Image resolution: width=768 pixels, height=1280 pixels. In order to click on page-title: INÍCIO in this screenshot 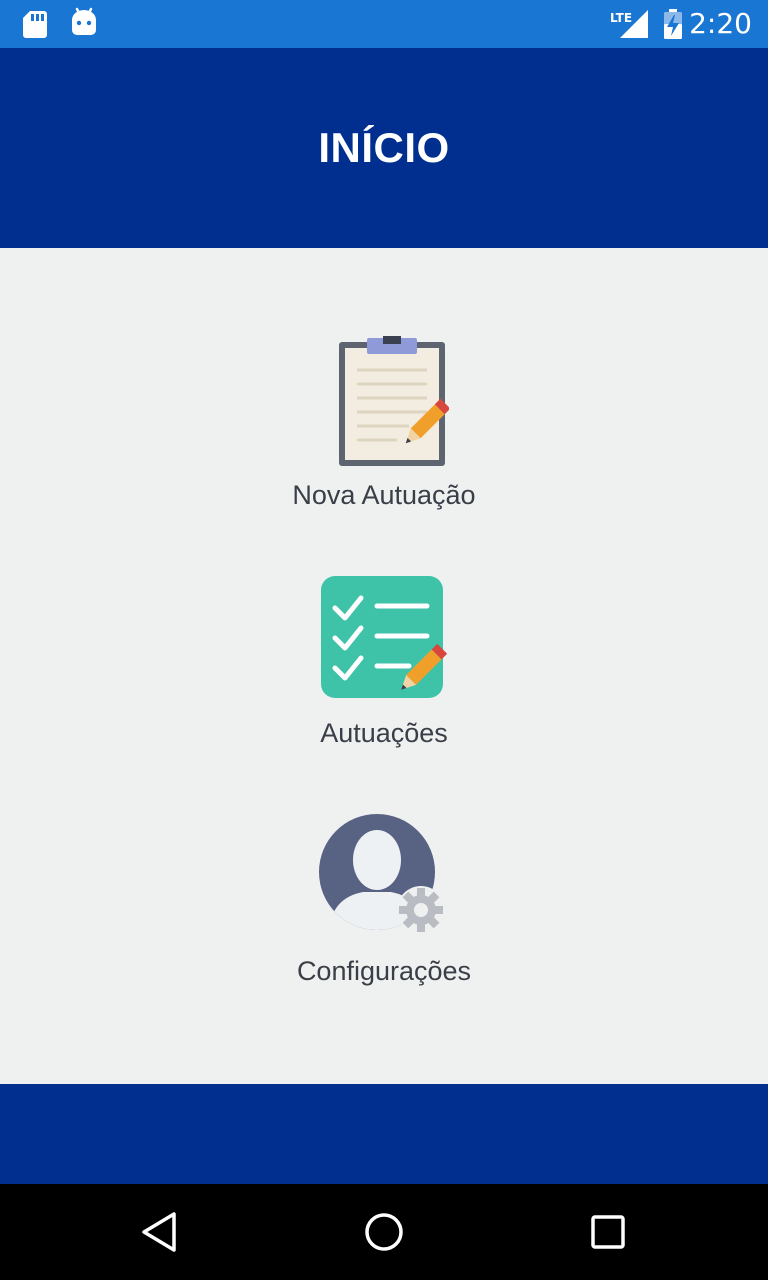, I will do `click(384, 147)`.